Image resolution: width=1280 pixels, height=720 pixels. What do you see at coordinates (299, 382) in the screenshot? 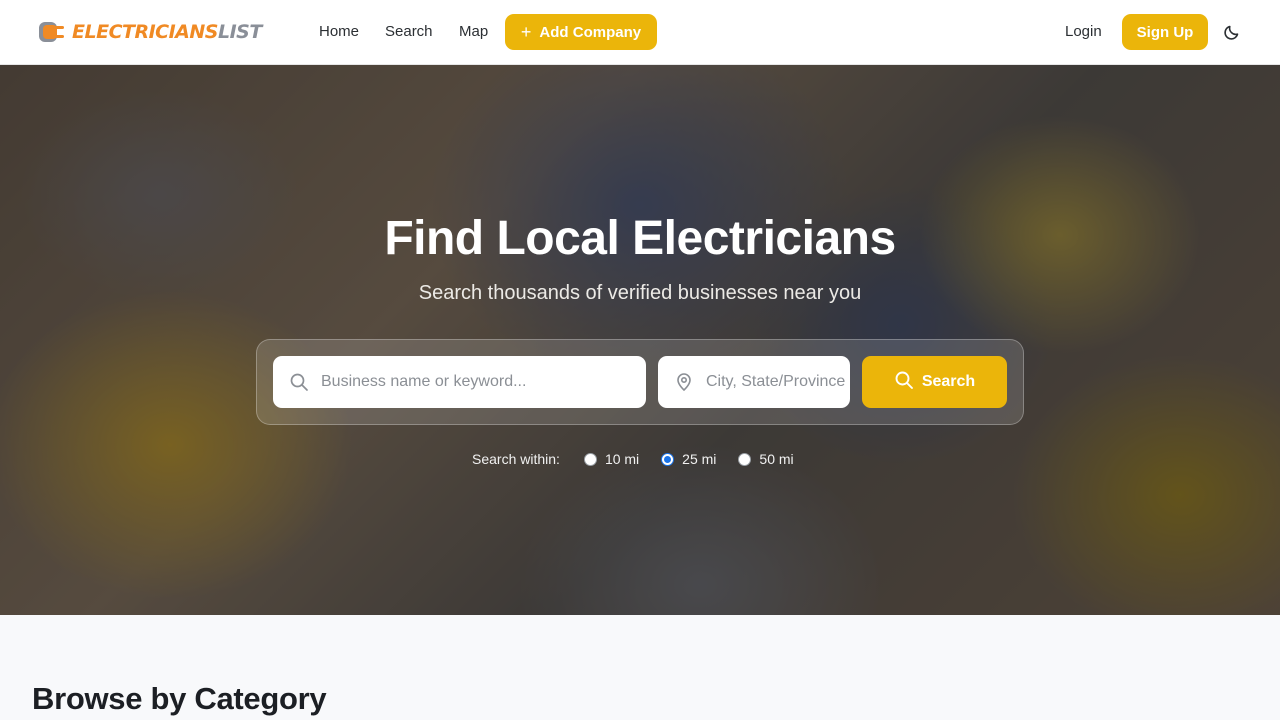
I see `search-icon` at bounding box center [299, 382].